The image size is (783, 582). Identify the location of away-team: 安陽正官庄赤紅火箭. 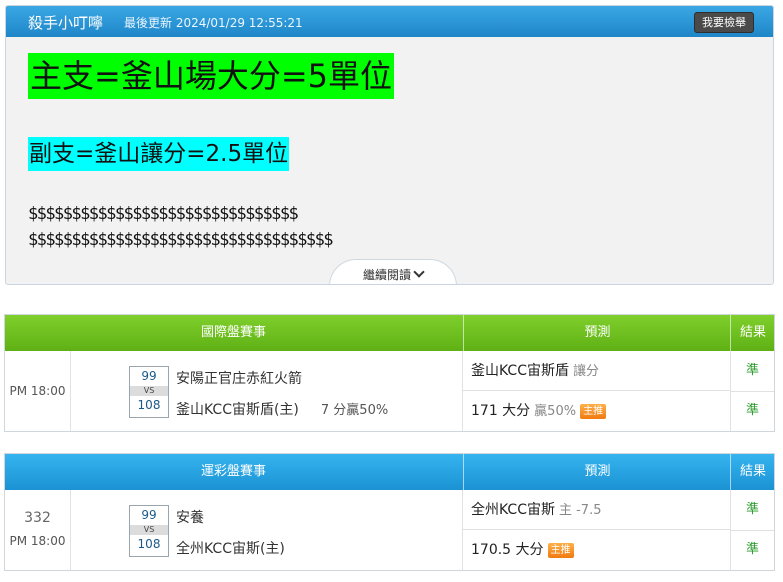
(239, 378).